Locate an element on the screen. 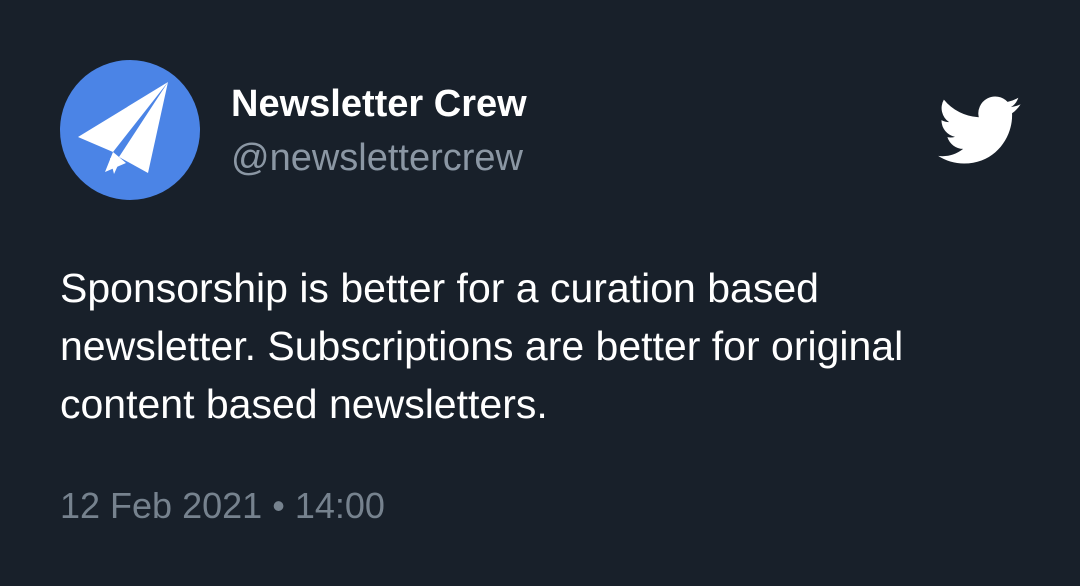 The image size is (1080, 586). author-name: Newsletter Crew is located at coordinates (379, 104).